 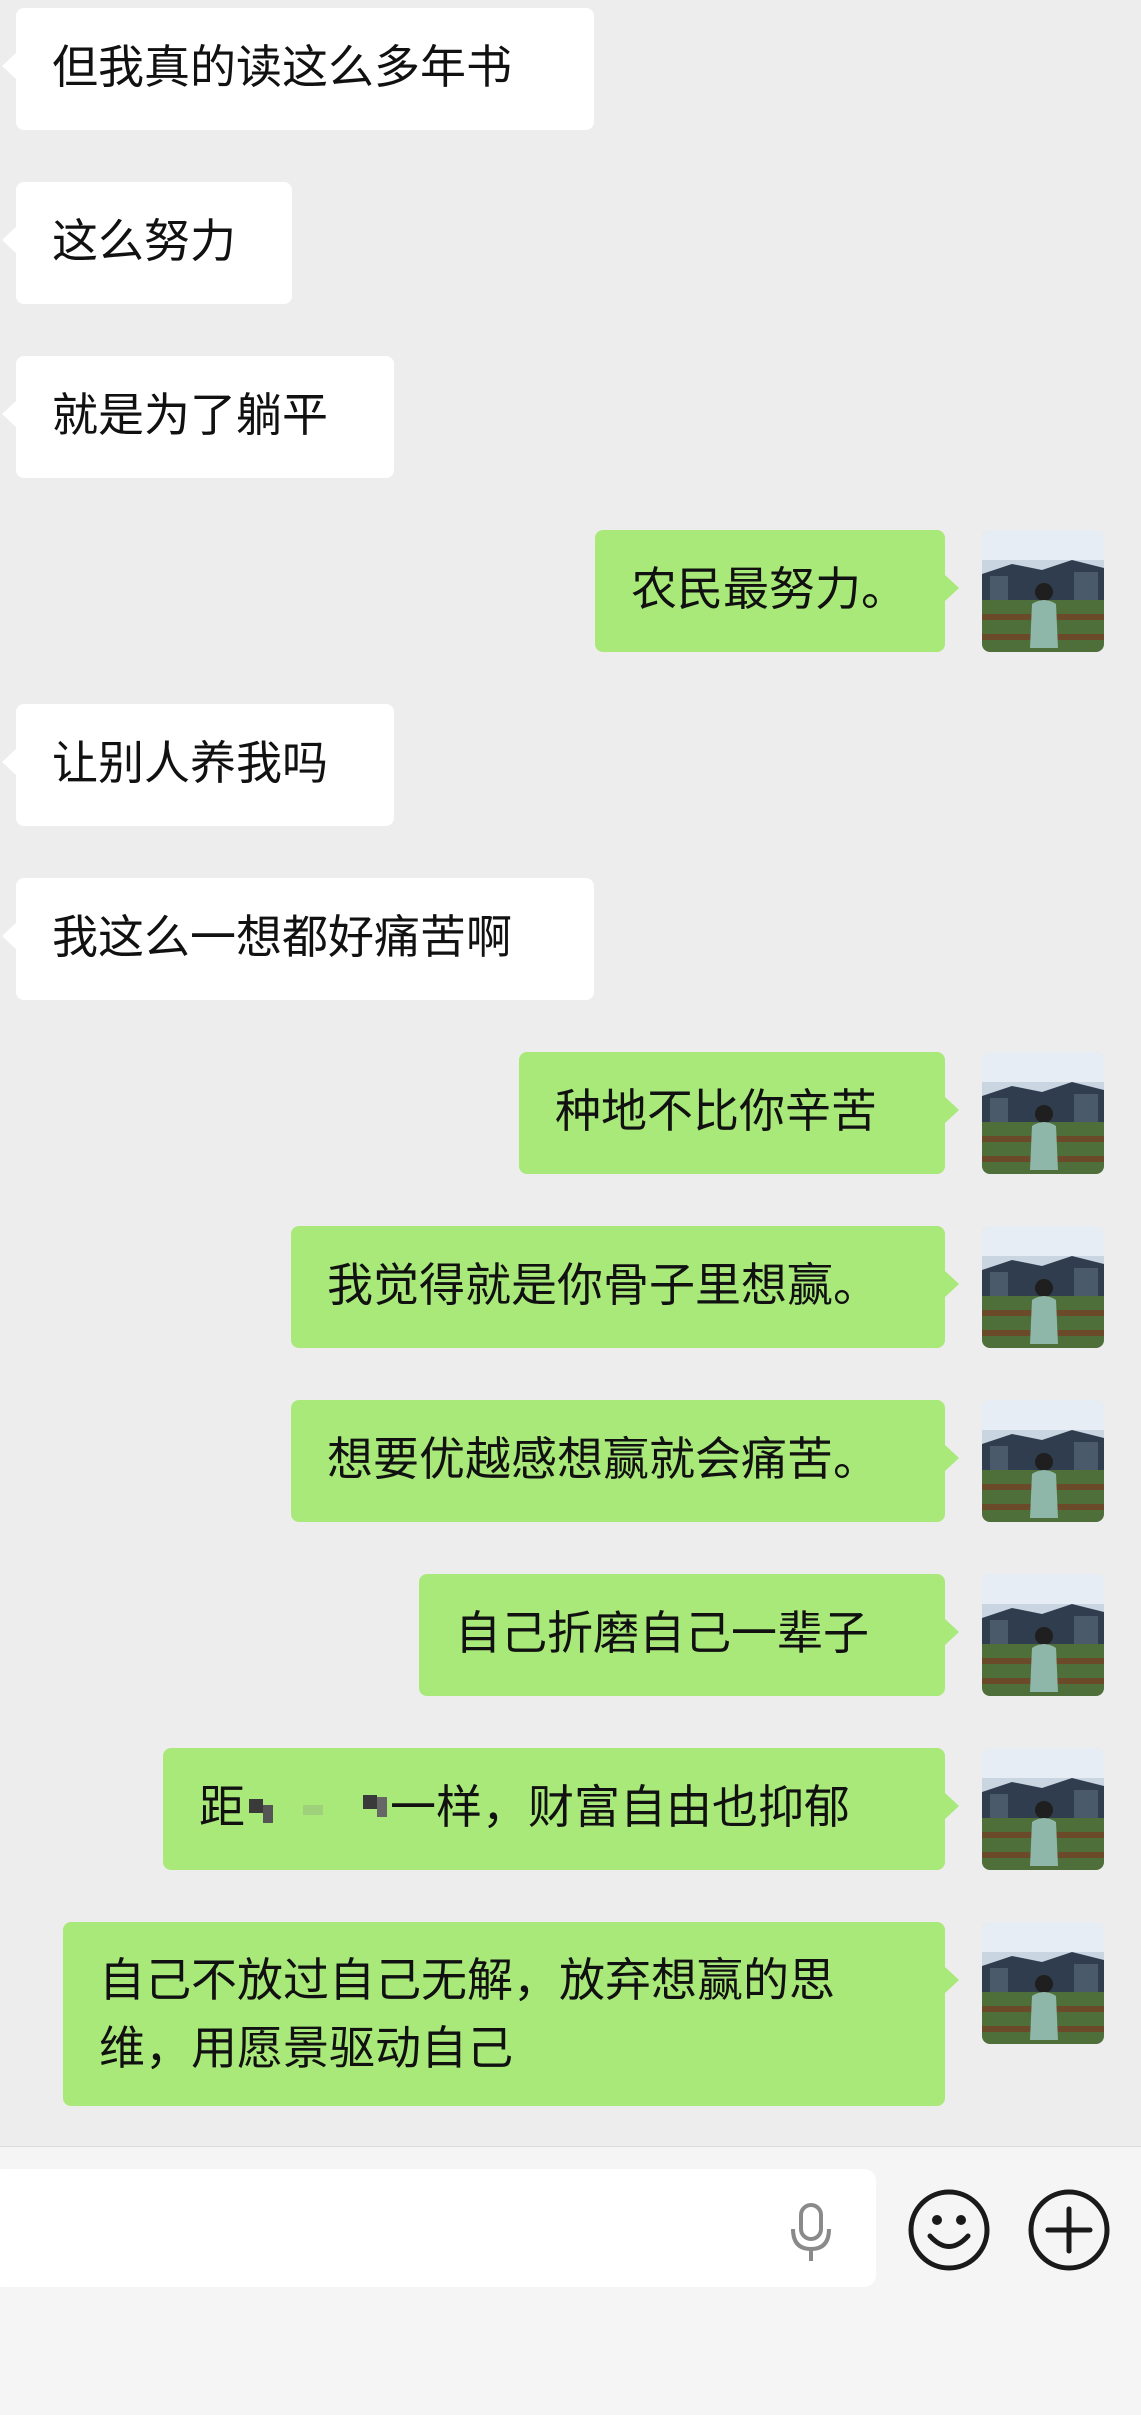 What do you see at coordinates (198, 417) in the screenshot?
I see `message-bubble-received: 就是为了躺平` at bounding box center [198, 417].